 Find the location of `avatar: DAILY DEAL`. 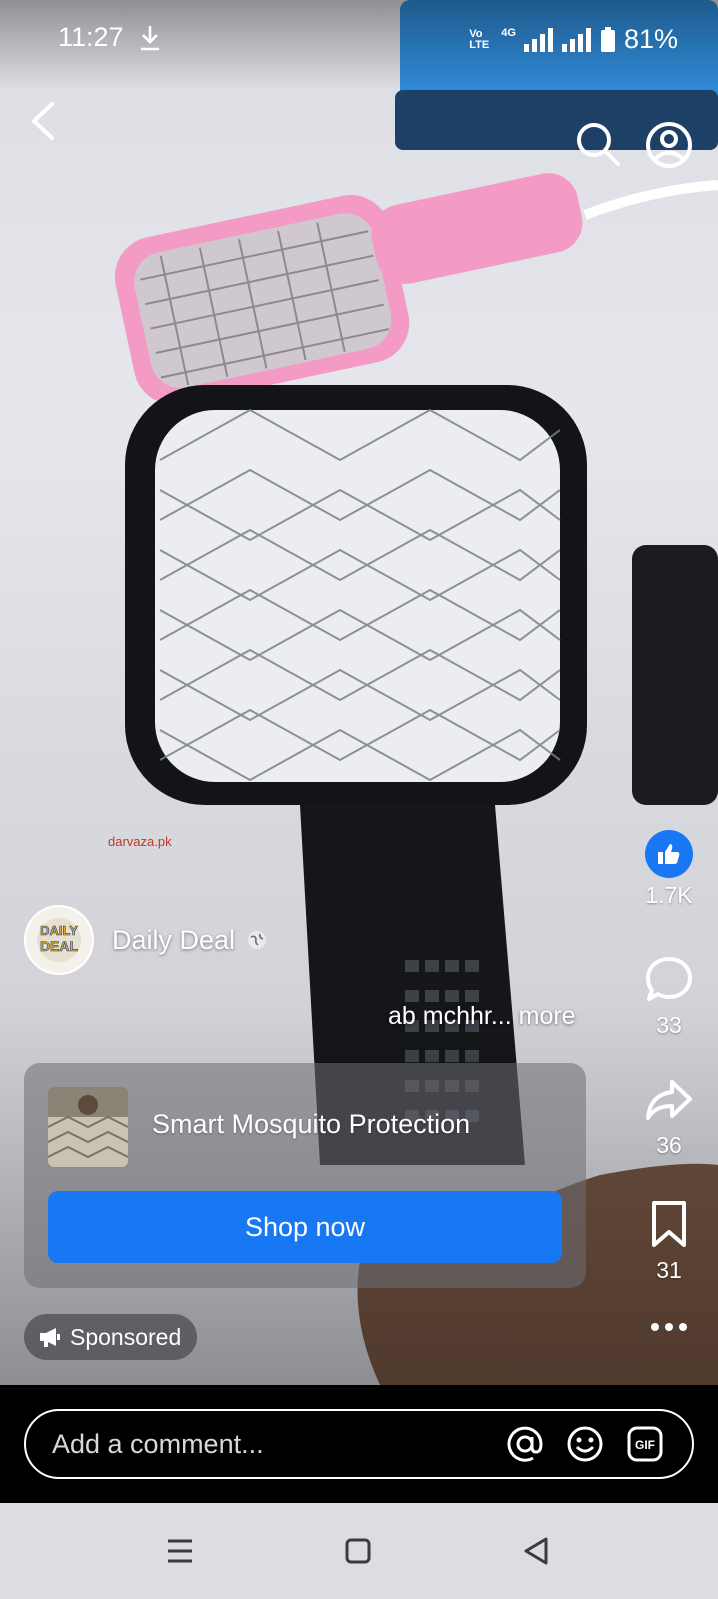

avatar: DAILY DEAL is located at coordinates (59, 940).